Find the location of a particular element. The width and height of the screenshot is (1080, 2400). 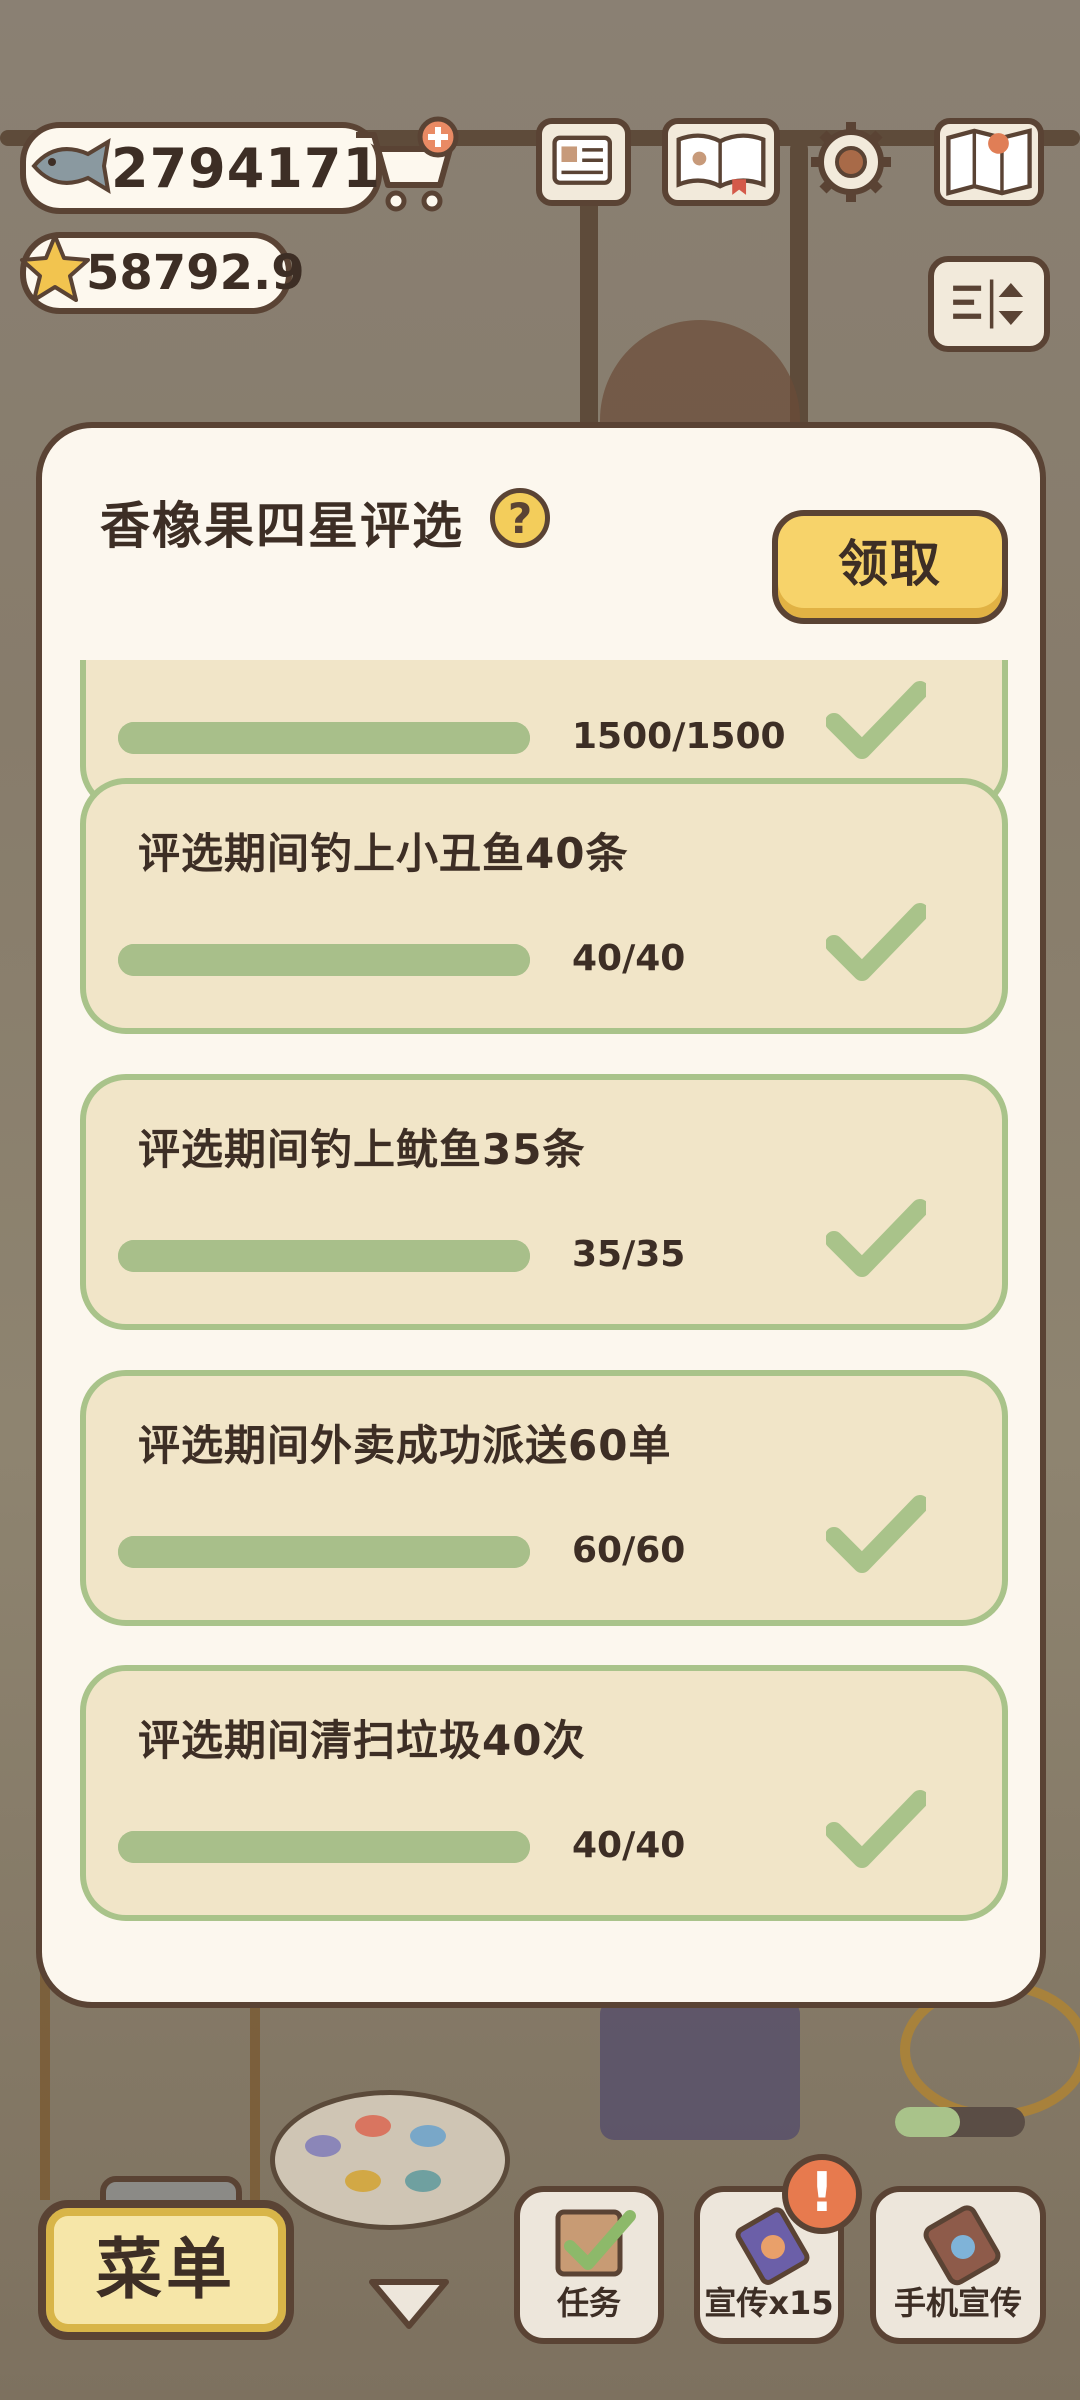

task-card: 评选期间清扫垃圾40次 40/40 is located at coordinates (544, 1793).